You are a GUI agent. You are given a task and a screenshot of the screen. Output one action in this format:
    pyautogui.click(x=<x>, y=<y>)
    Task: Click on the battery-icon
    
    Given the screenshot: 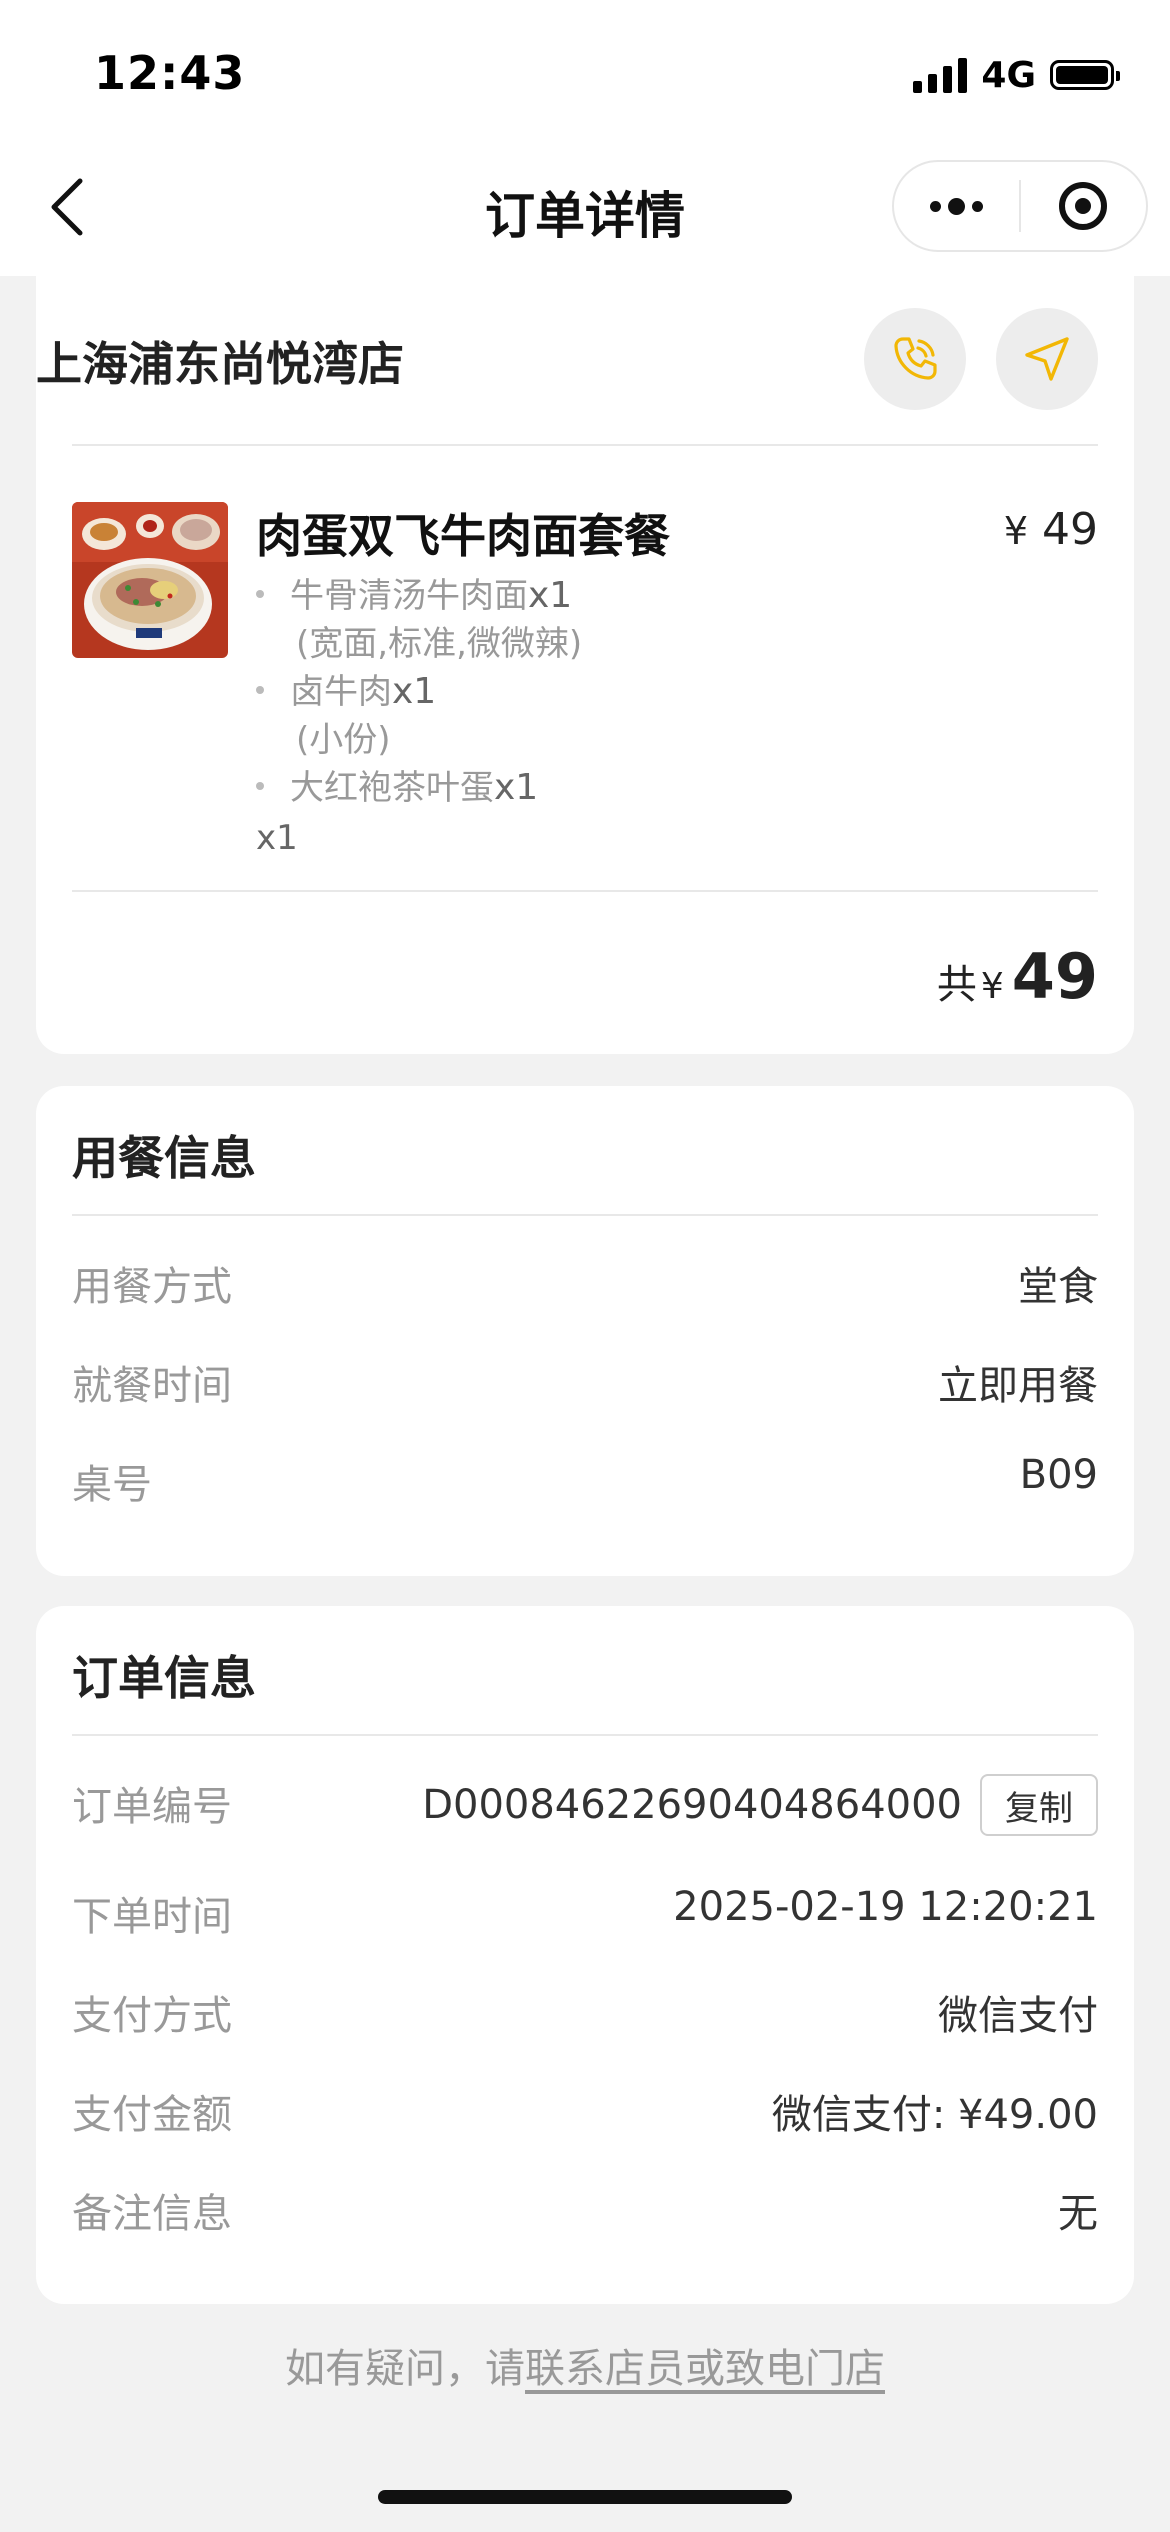 What is the action you would take?
    pyautogui.click(x=1085, y=75)
    